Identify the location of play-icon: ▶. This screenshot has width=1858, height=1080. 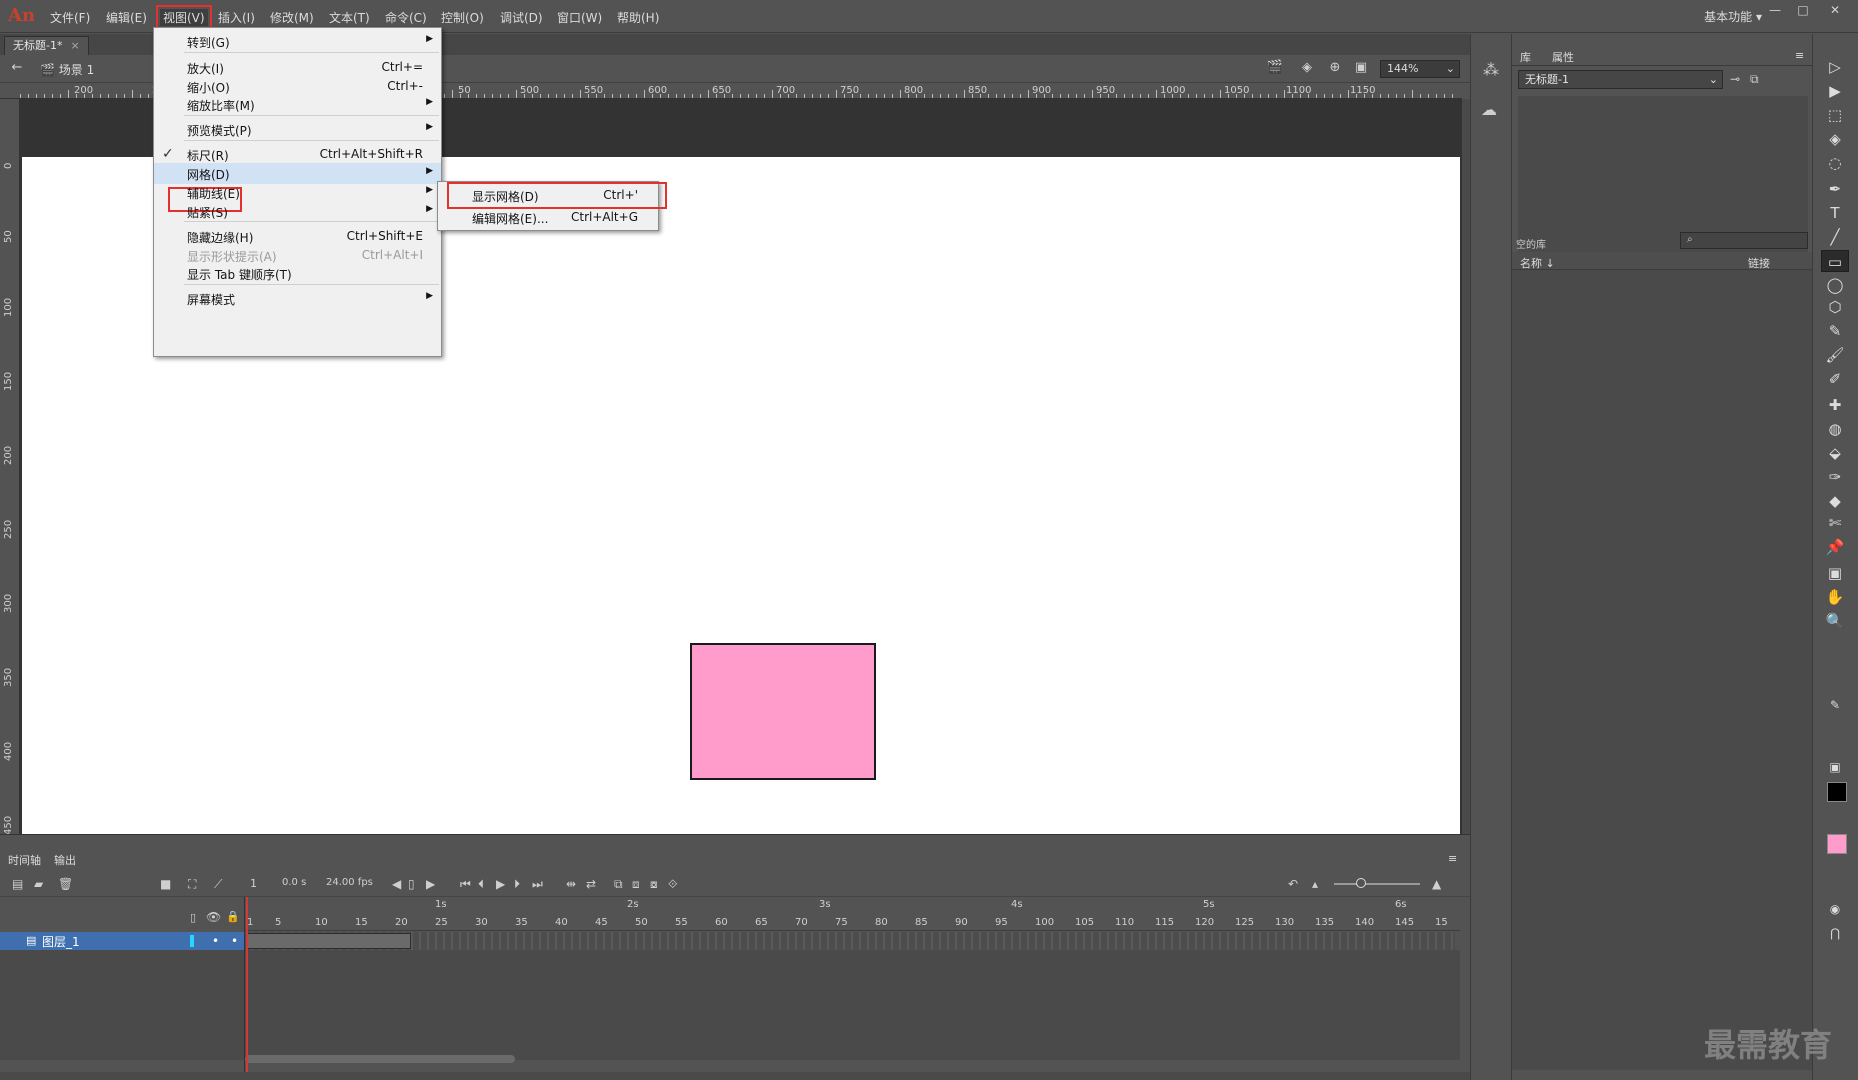
(500, 884).